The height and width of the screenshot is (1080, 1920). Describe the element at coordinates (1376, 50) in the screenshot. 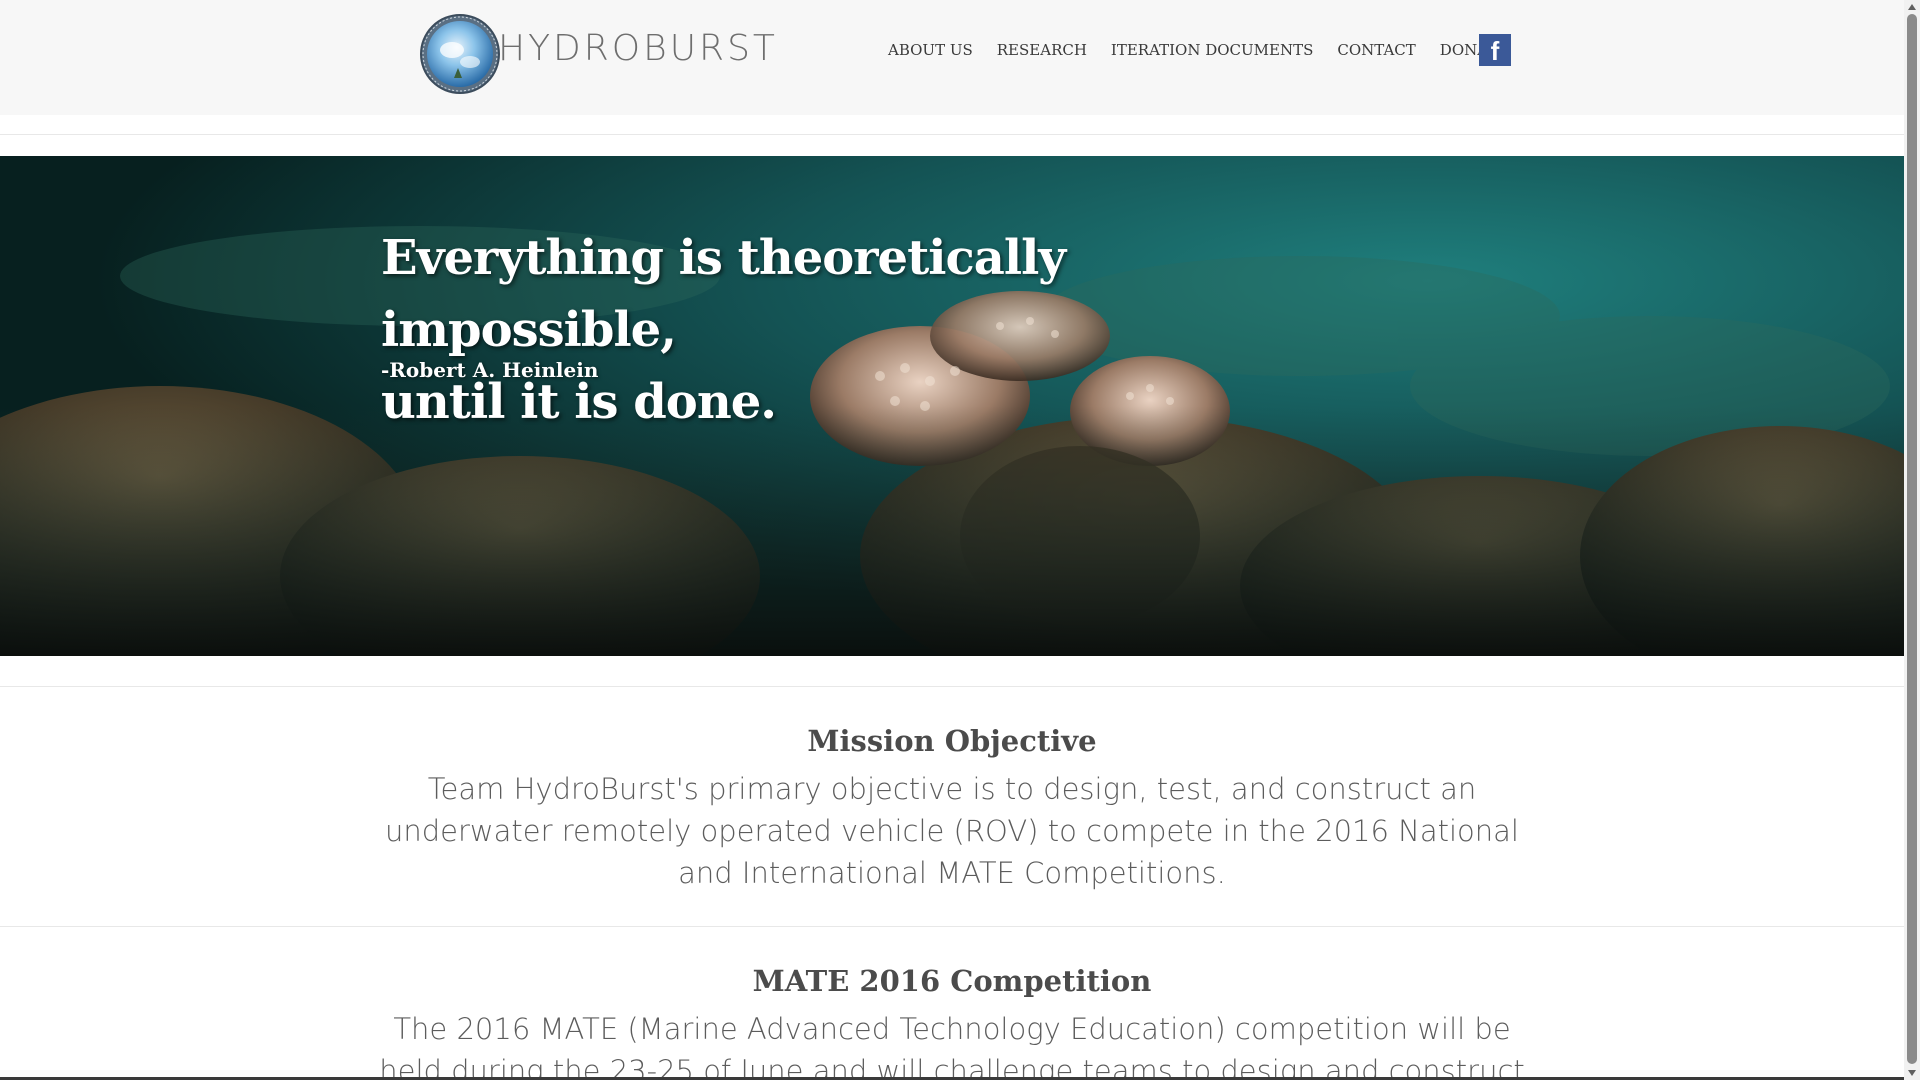

I see `nav-contact: CONTACT` at that location.